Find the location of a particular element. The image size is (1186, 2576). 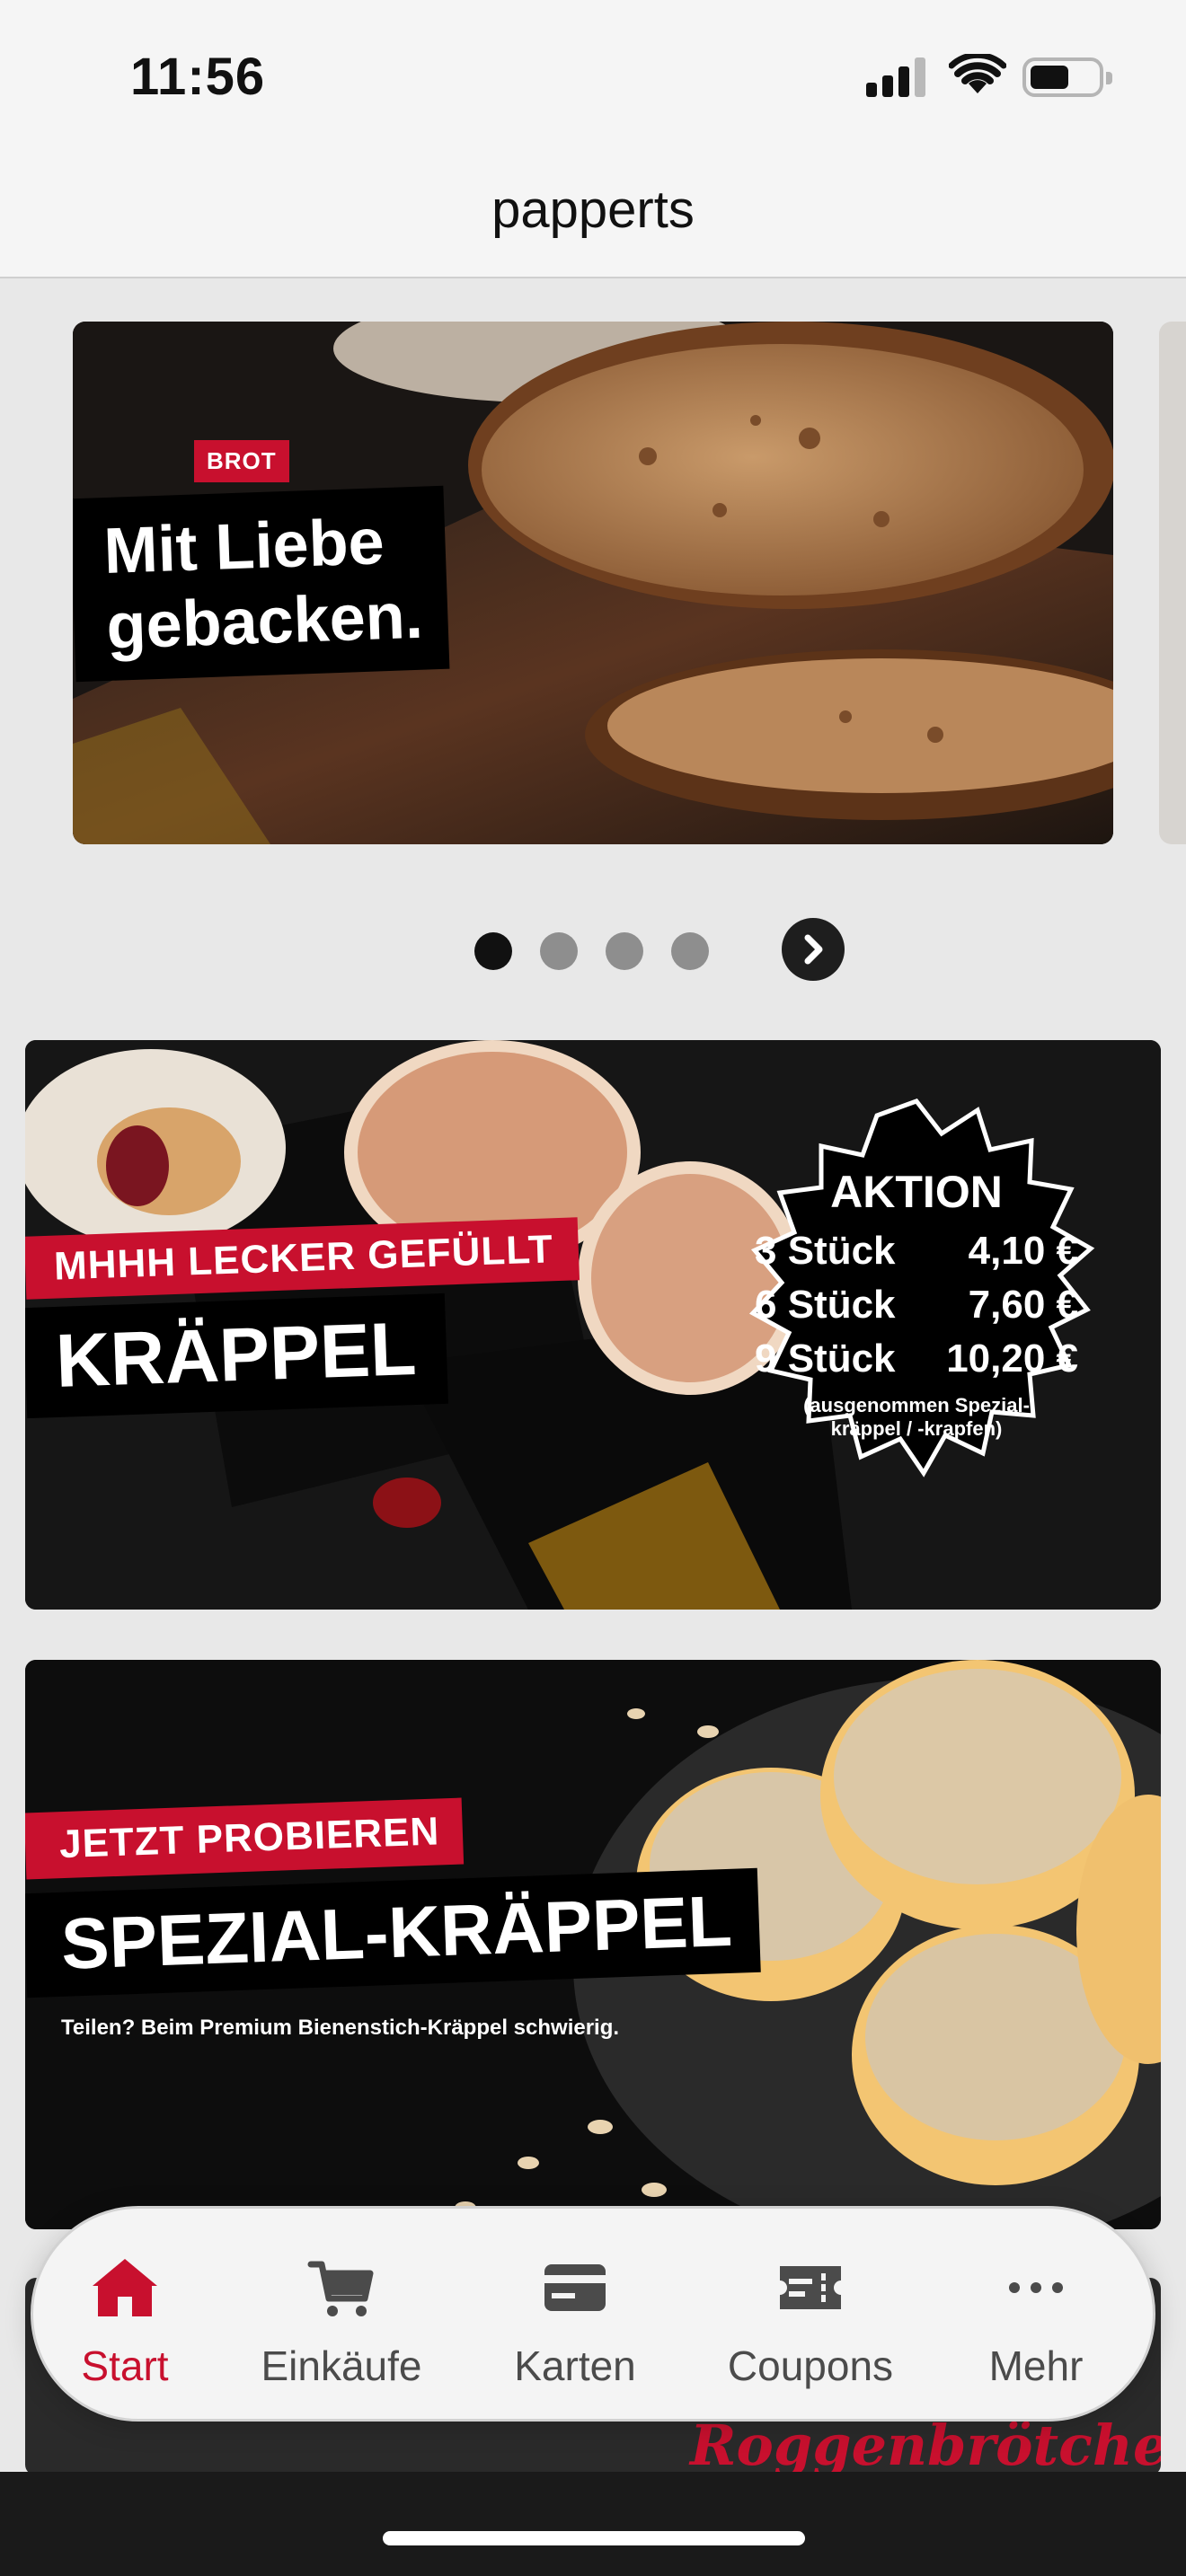

next-slide-peek is located at coordinates (1172, 583).